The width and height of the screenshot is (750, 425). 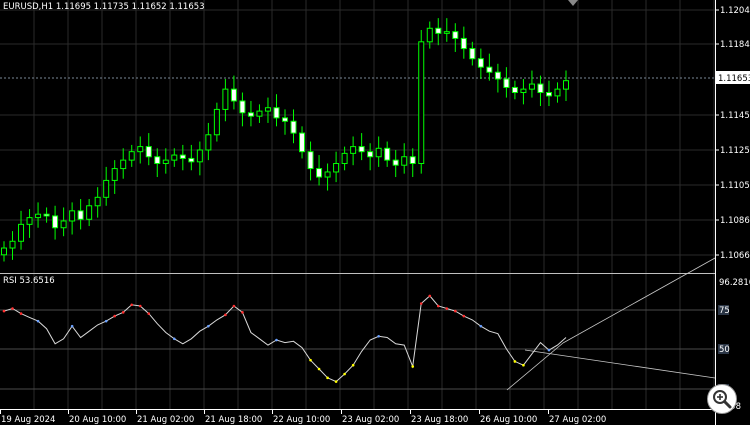 I want to click on rsi-level-label: 50, so click(x=724, y=350).